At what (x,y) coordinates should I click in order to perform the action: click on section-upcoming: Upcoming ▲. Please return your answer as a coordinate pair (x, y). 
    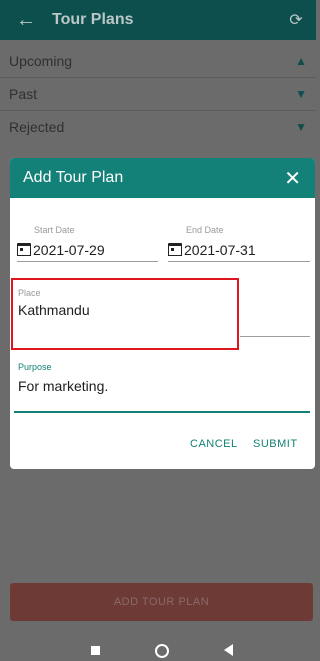
    Looking at the image, I should click on (158, 61).